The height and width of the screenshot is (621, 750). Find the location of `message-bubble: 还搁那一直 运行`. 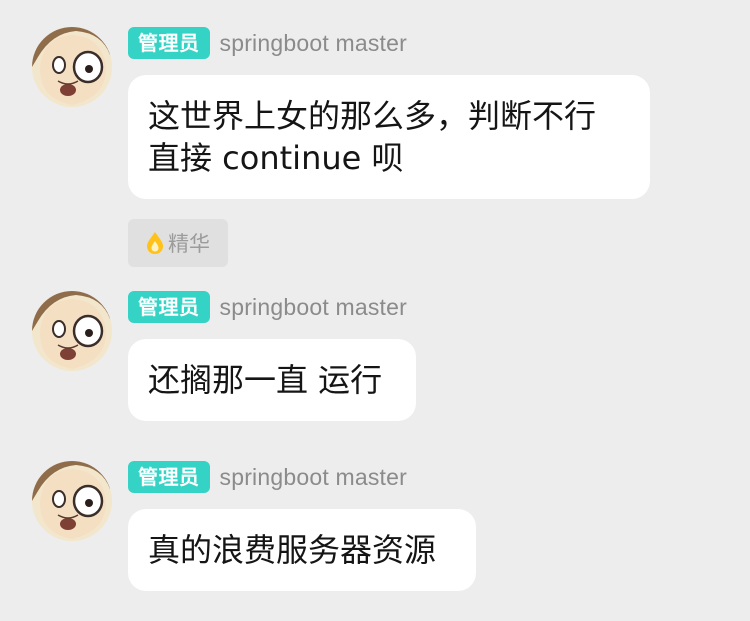

message-bubble: 还搁那一直 运行 is located at coordinates (272, 380).